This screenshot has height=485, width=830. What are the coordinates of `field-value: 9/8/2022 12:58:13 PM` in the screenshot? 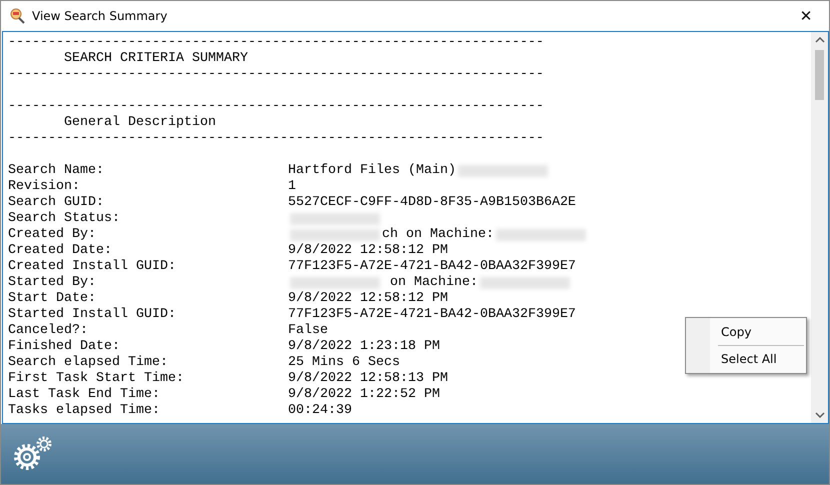 It's located at (368, 379).